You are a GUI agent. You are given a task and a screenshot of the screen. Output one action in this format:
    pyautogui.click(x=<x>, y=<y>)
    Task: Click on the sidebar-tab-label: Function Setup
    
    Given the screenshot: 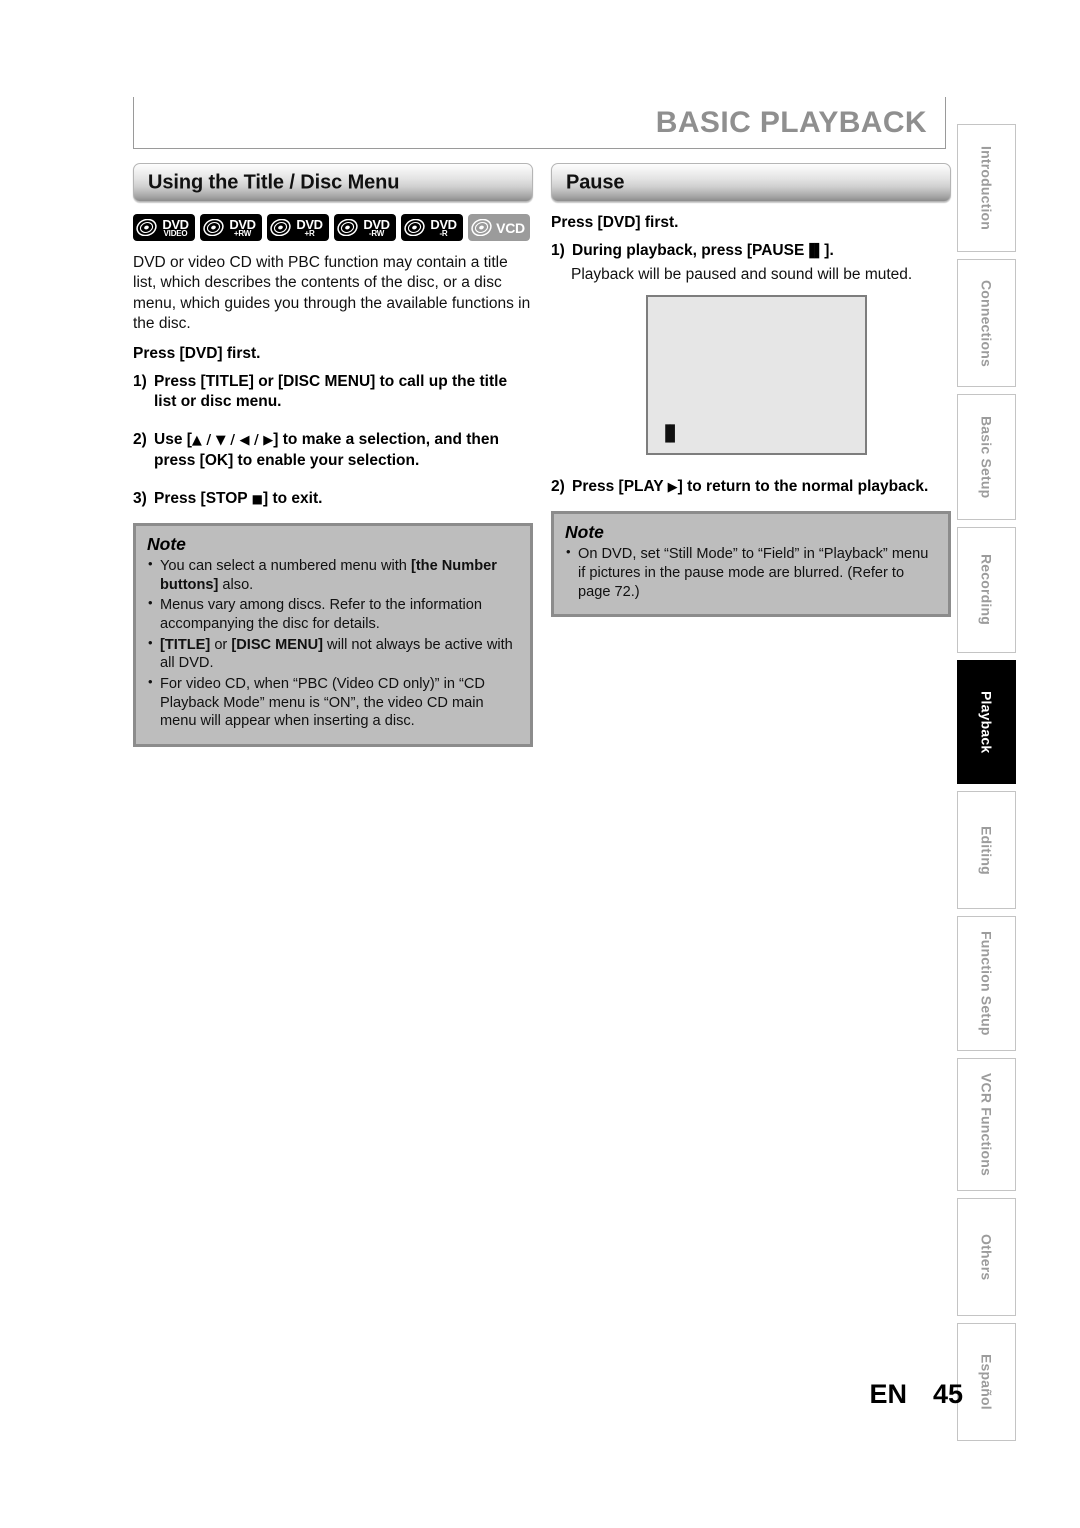 What is the action you would take?
    pyautogui.click(x=986, y=983)
    